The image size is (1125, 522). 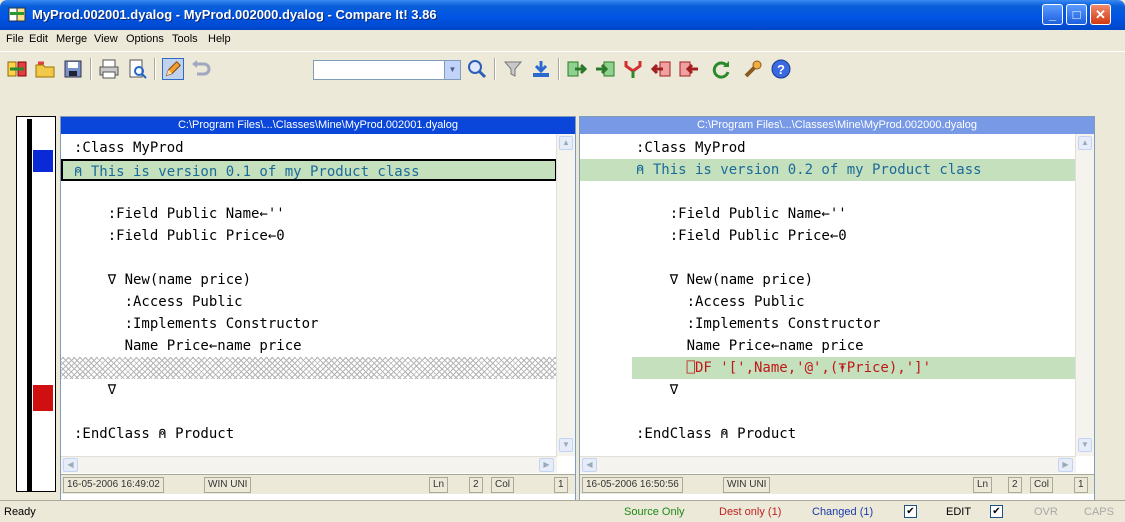 What do you see at coordinates (828, 464) in the screenshot?
I see `right-horizontal-scrollbar: ◀ ▶` at bounding box center [828, 464].